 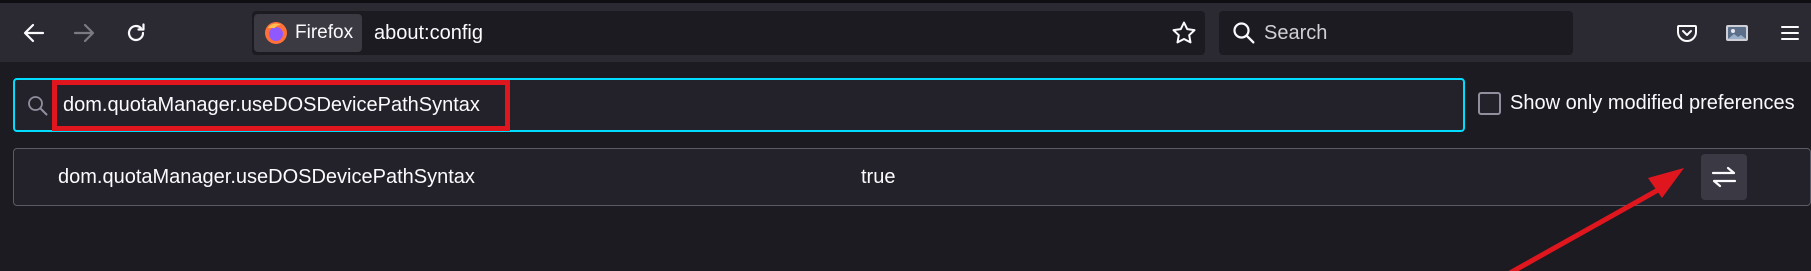 What do you see at coordinates (324, 32) in the screenshot?
I see `identity-label: Firefox` at bounding box center [324, 32].